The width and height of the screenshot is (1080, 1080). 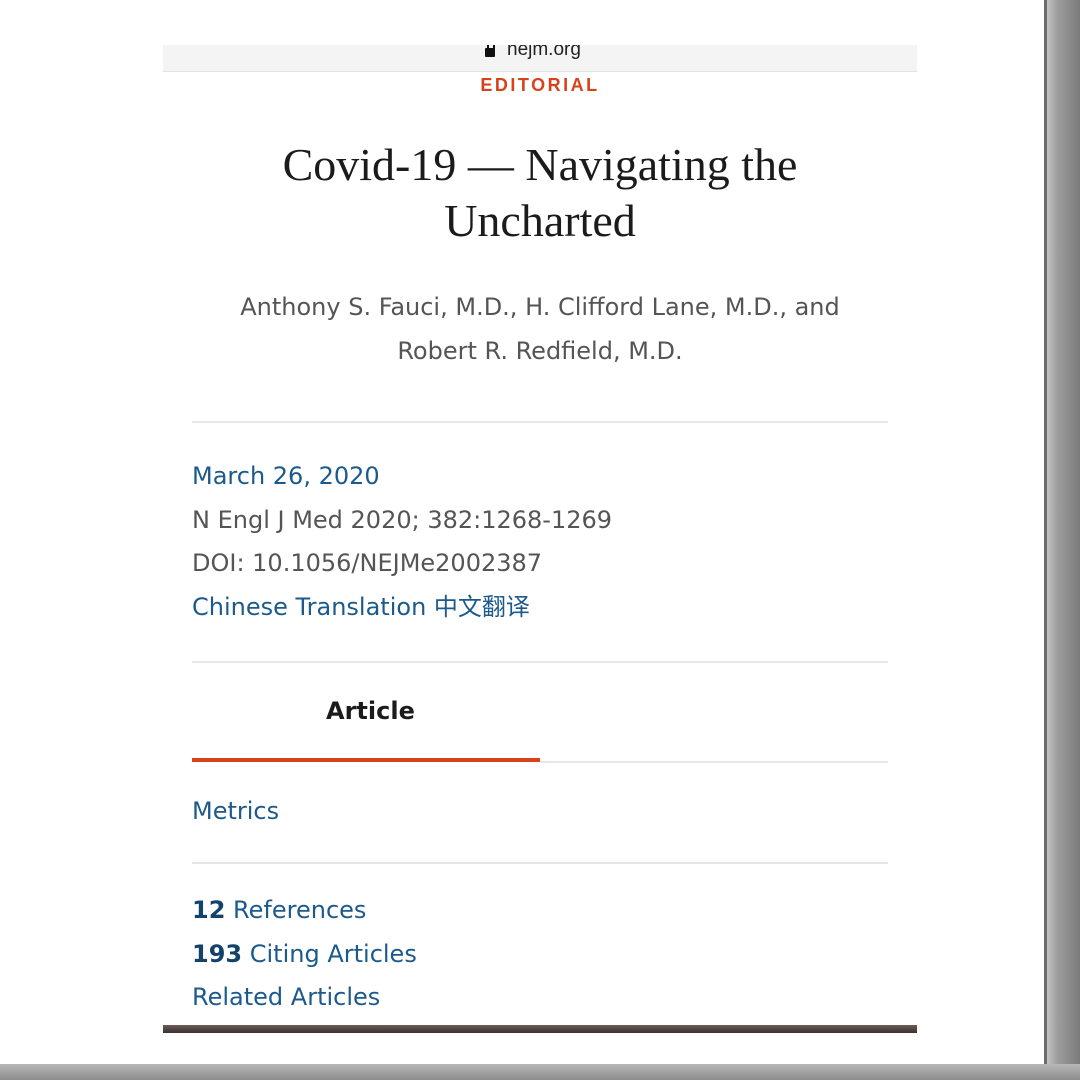 I want to click on article-title: Covid-19 — Navigating the Uncharted, so click(x=540, y=192).